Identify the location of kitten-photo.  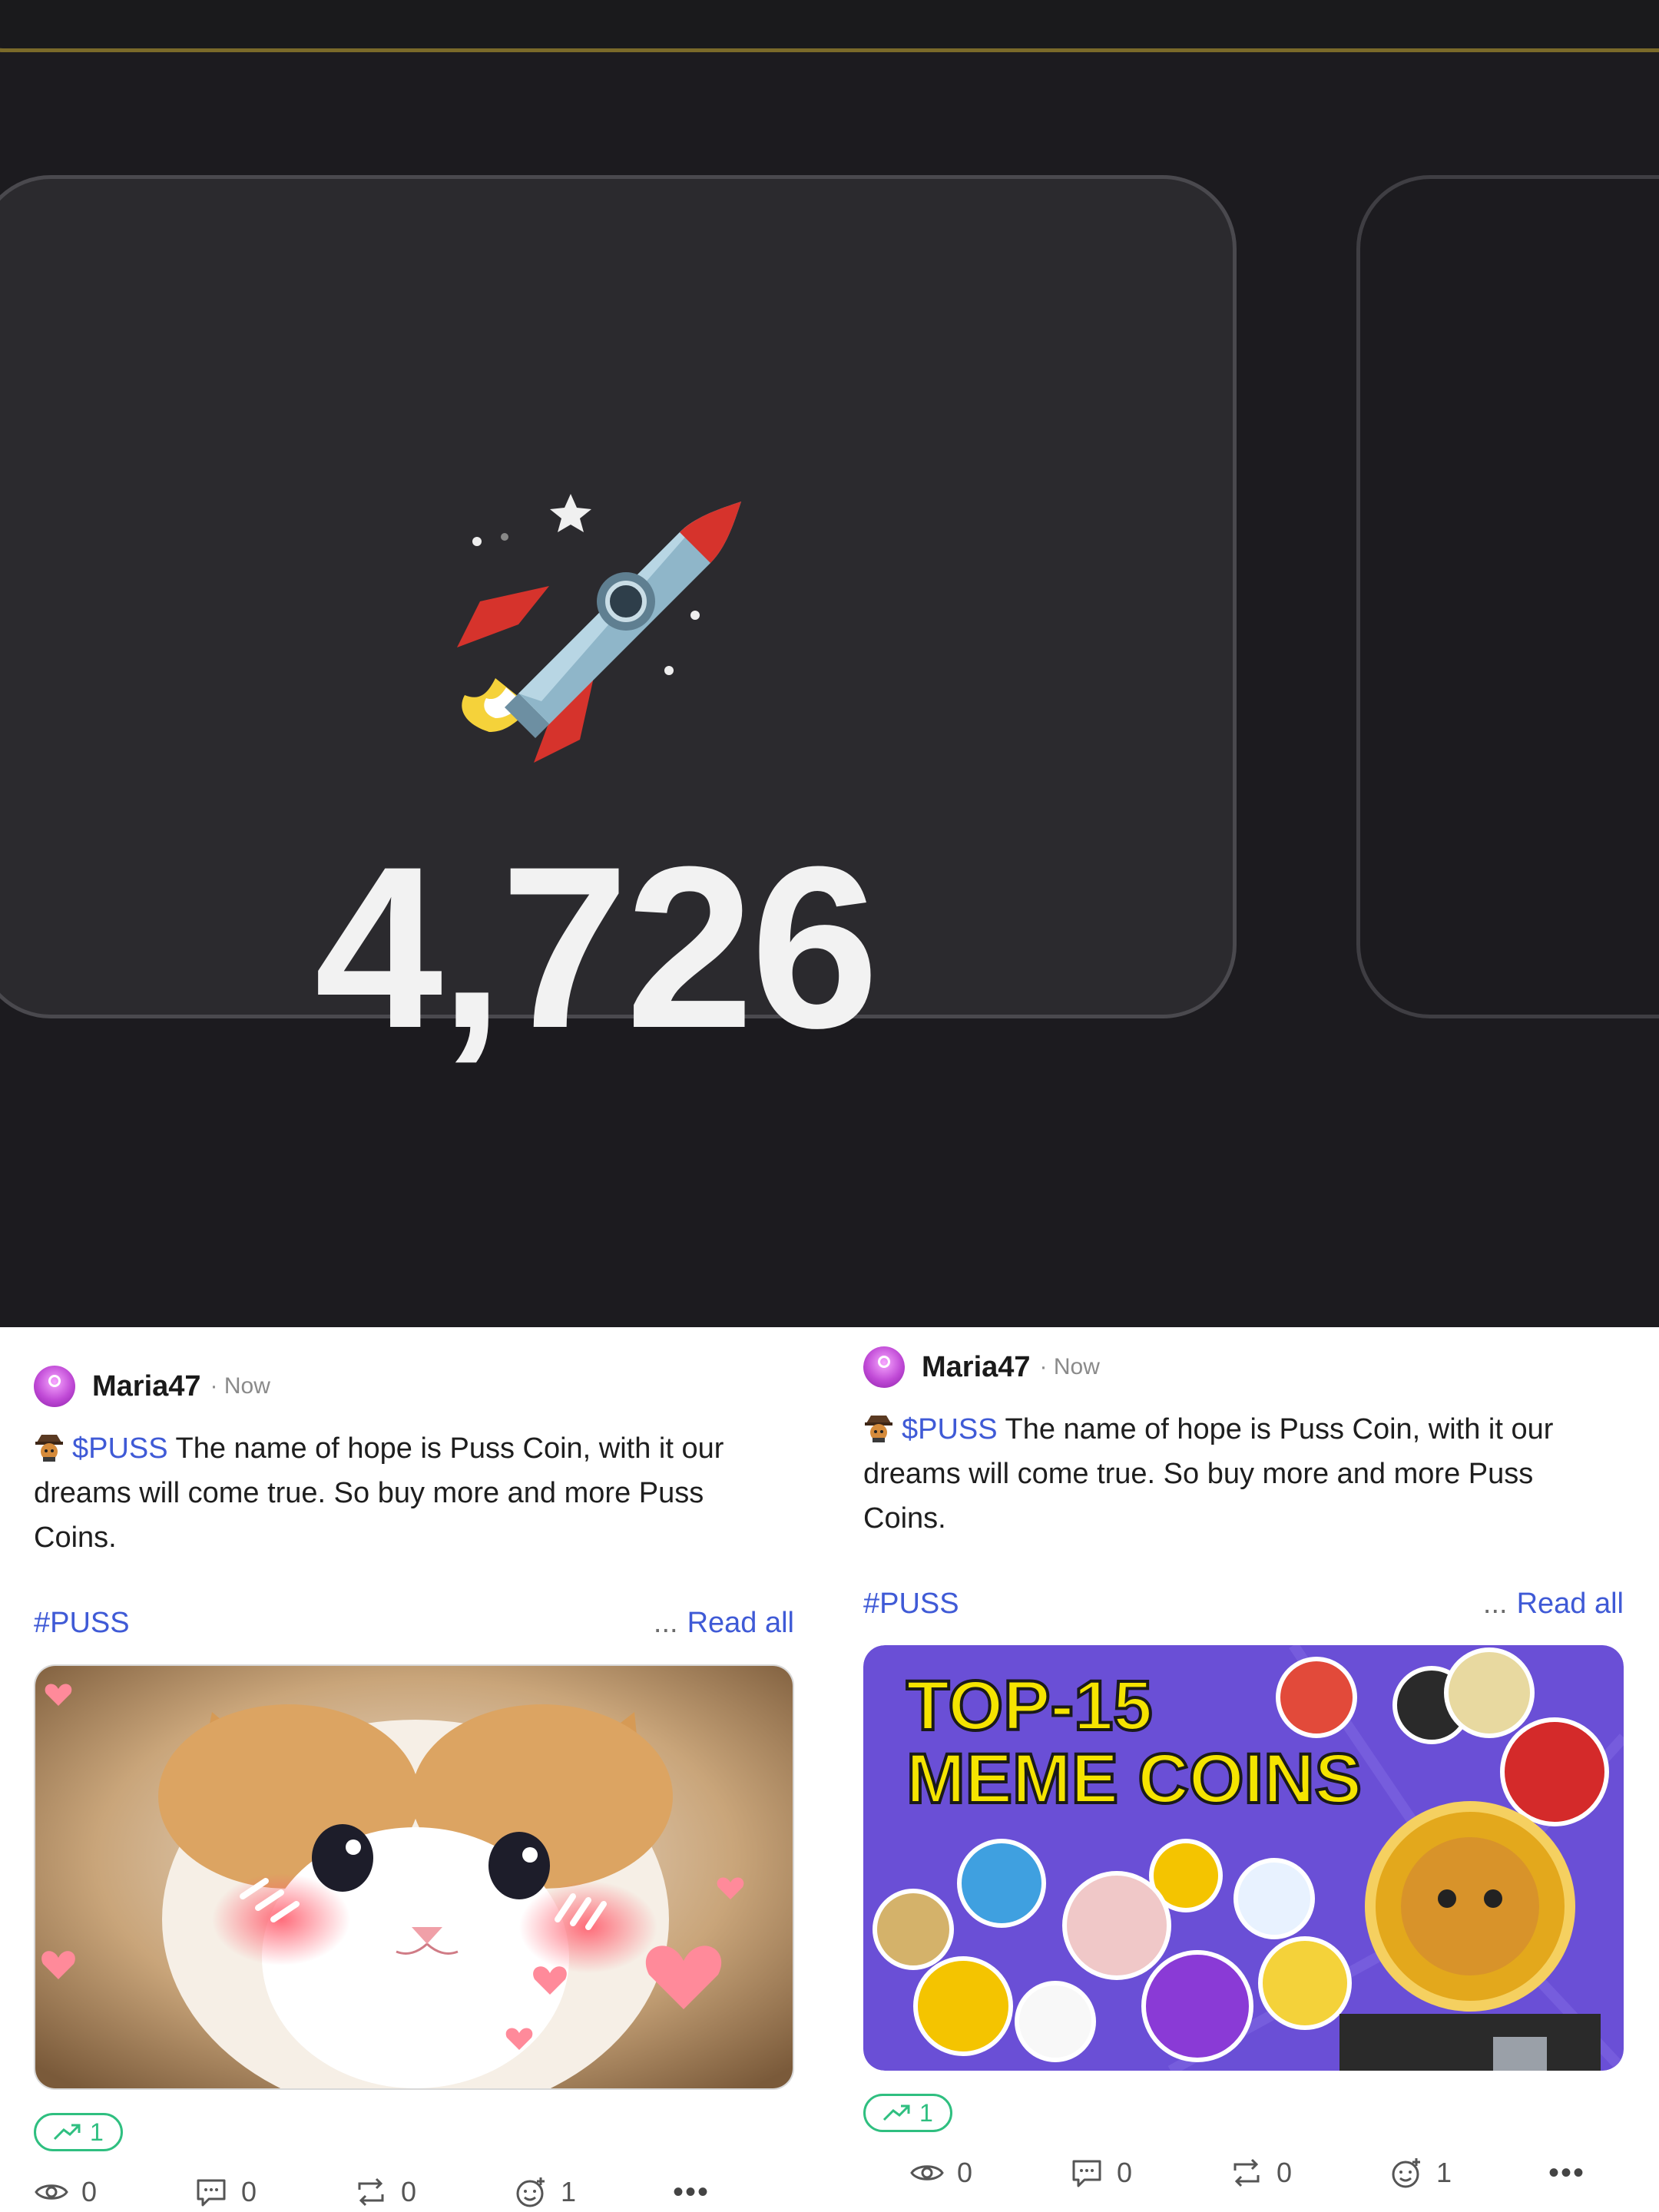
(414, 1877).